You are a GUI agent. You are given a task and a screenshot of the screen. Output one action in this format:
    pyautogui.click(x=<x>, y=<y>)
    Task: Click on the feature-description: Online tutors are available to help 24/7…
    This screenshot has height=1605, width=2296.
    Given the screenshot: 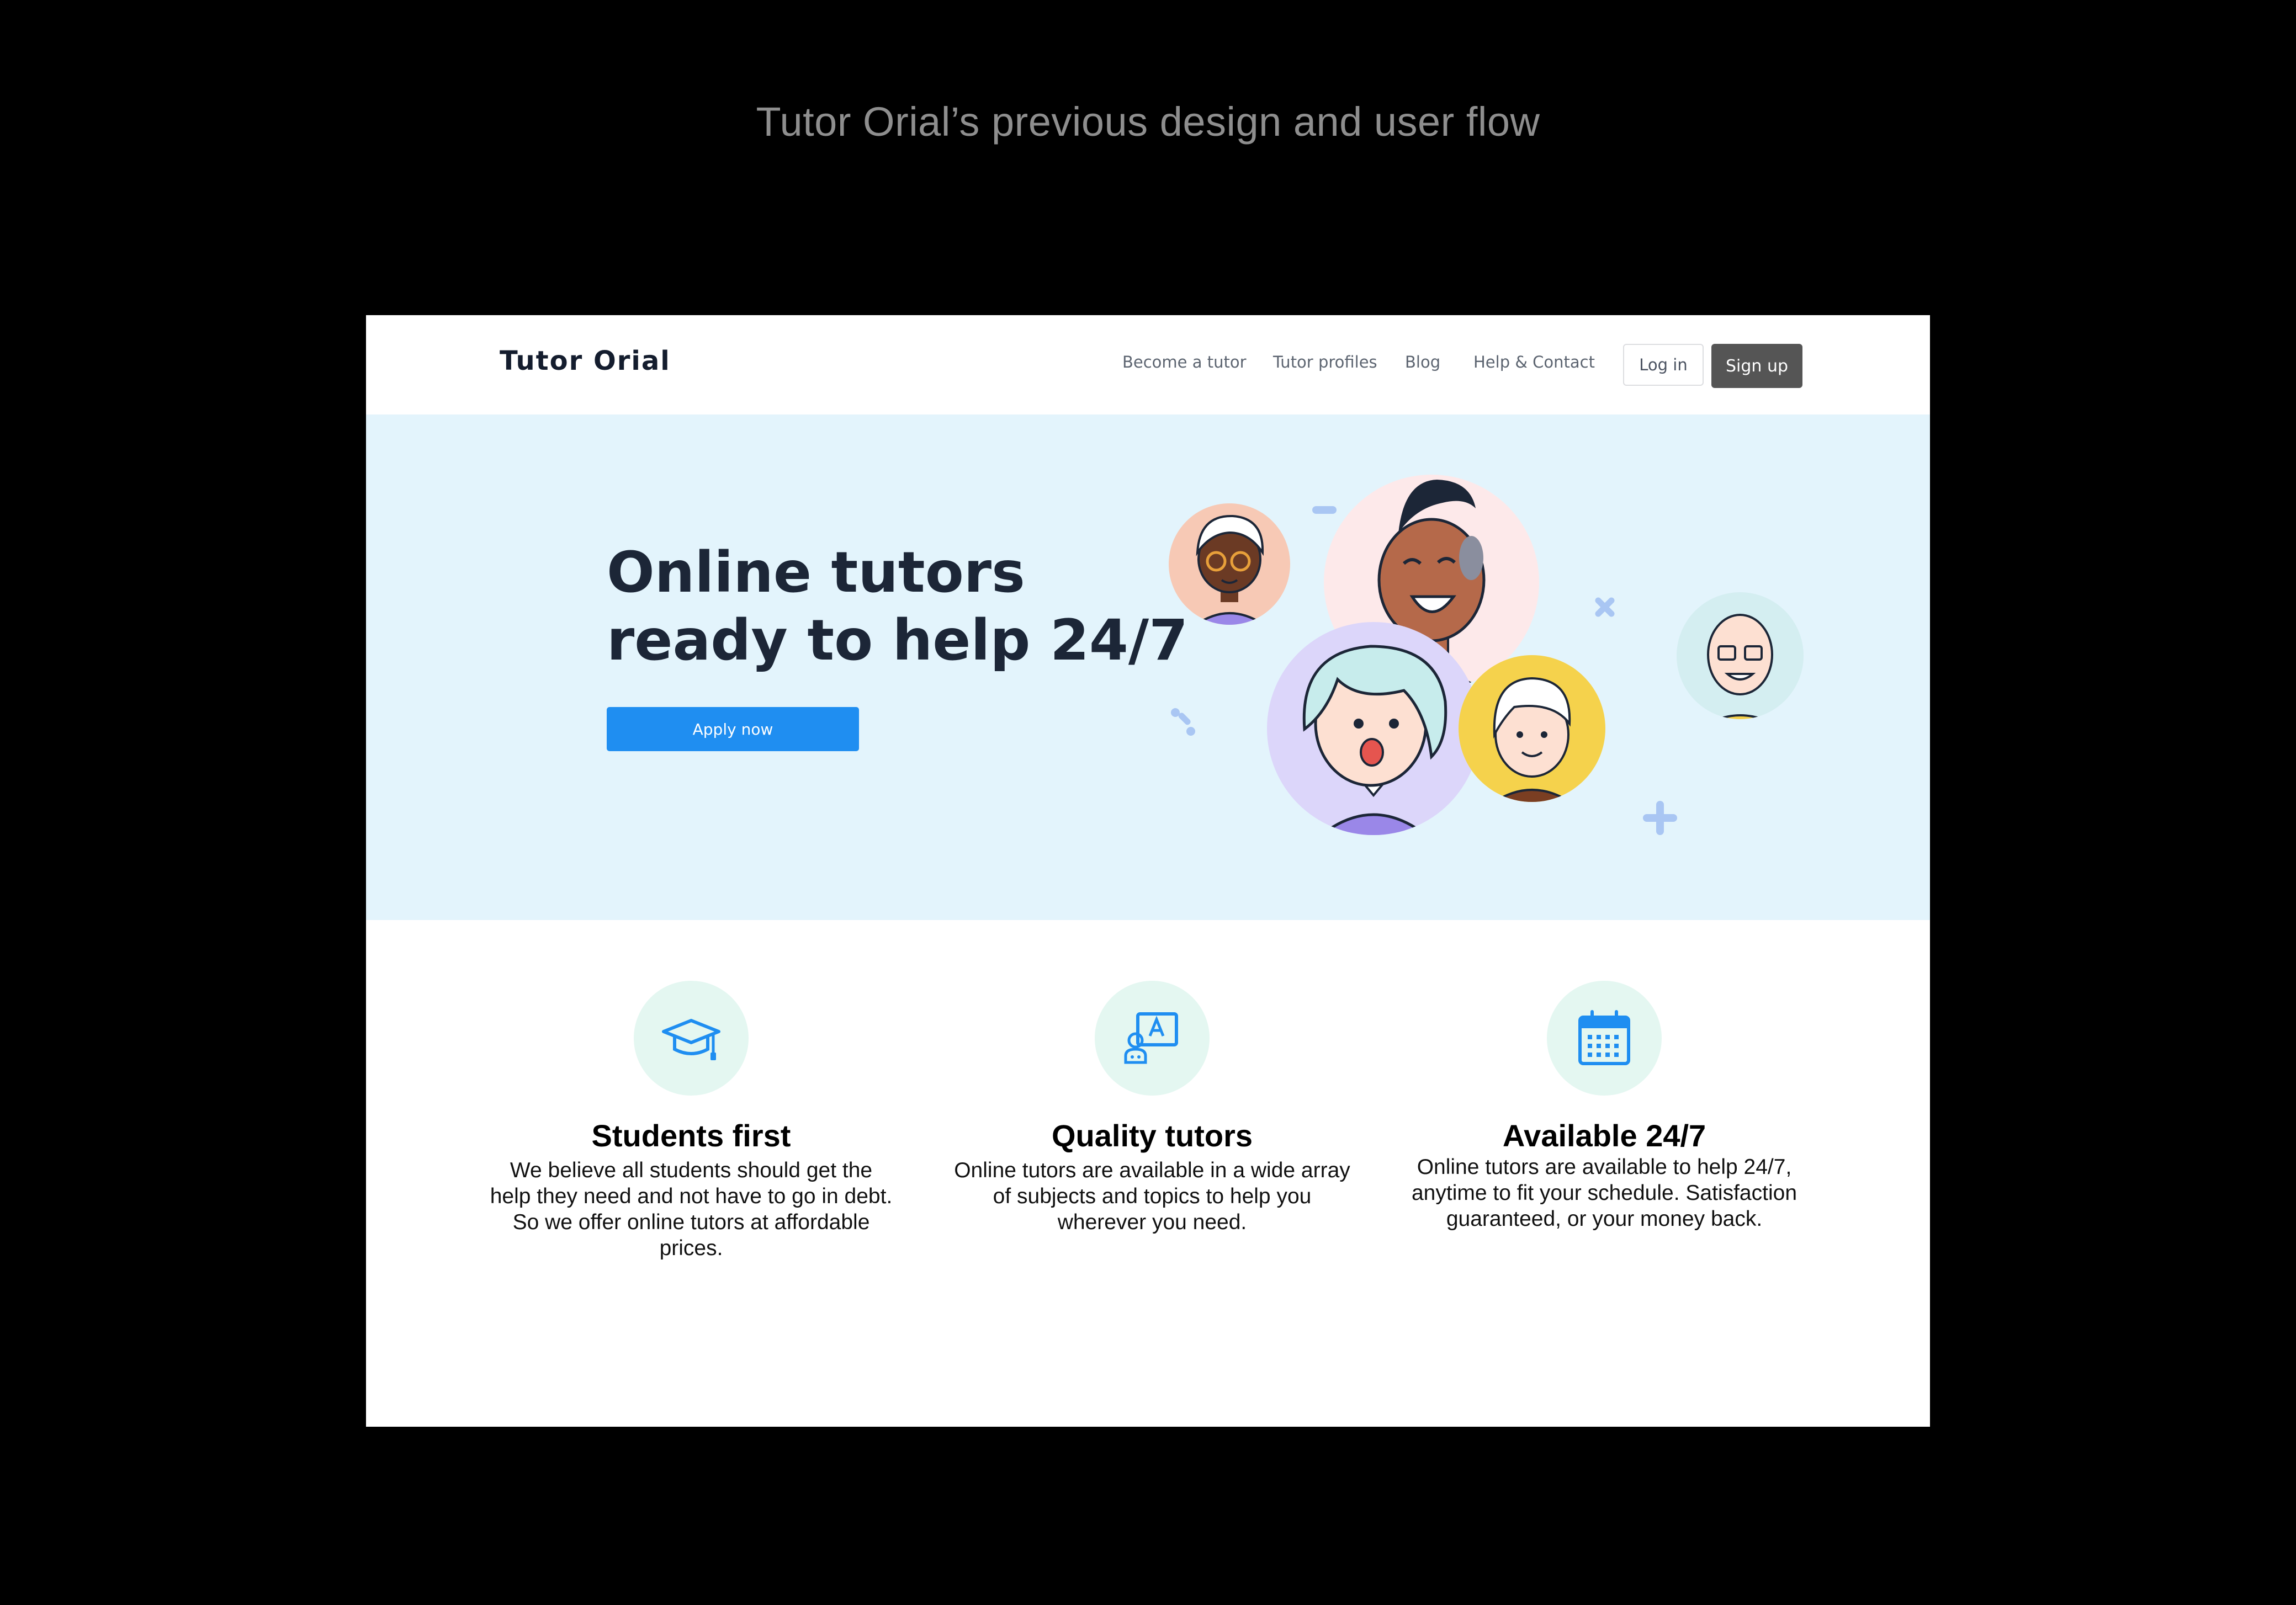 What is the action you would take?
    pyautogui.click(x=1604, y=1193)
    